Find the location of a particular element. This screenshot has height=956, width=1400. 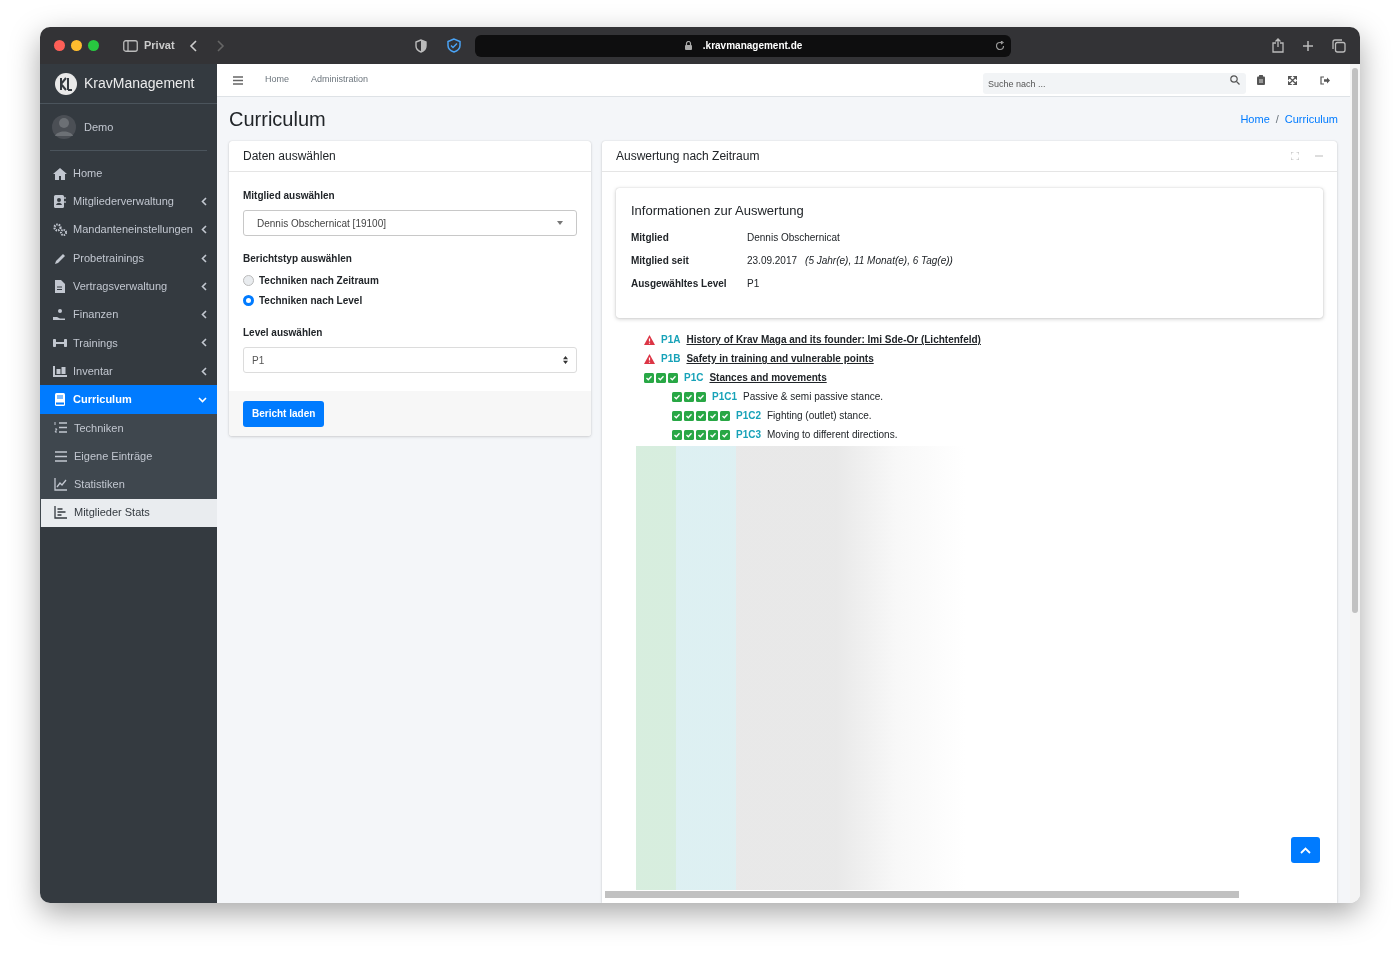

address-bar: .kravmanagement.de is located at coordinates (742, 45).